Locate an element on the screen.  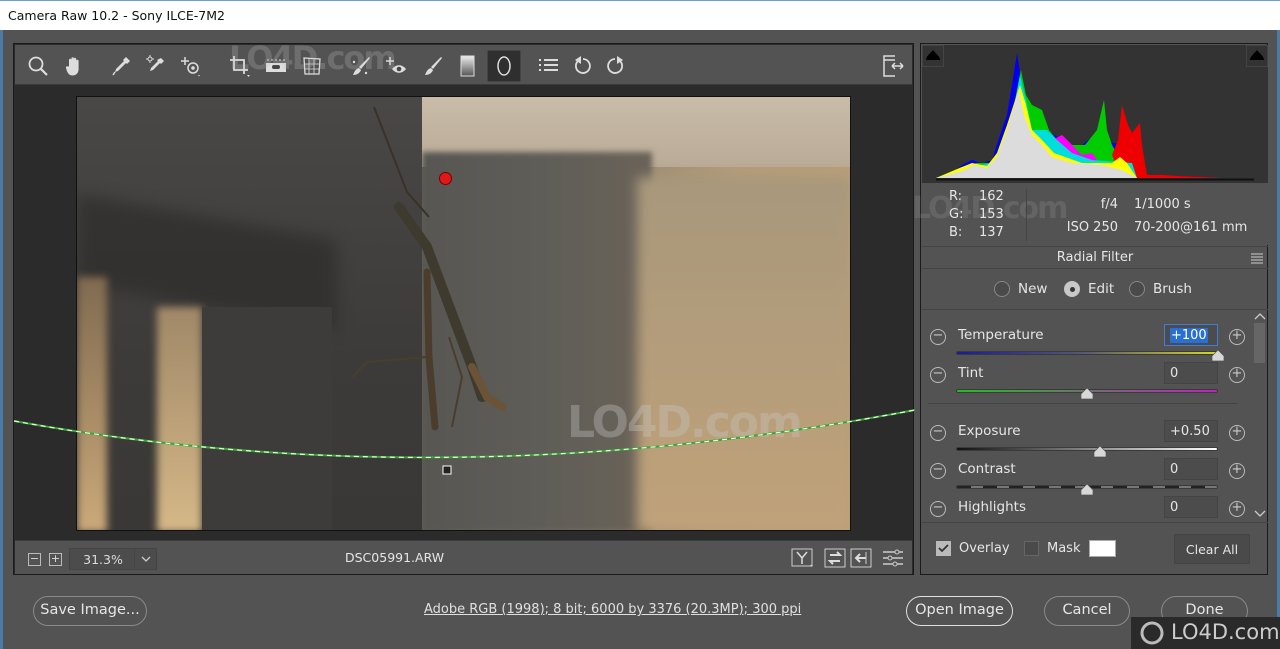
ellipse-icon is located at coordinates (504, 66).